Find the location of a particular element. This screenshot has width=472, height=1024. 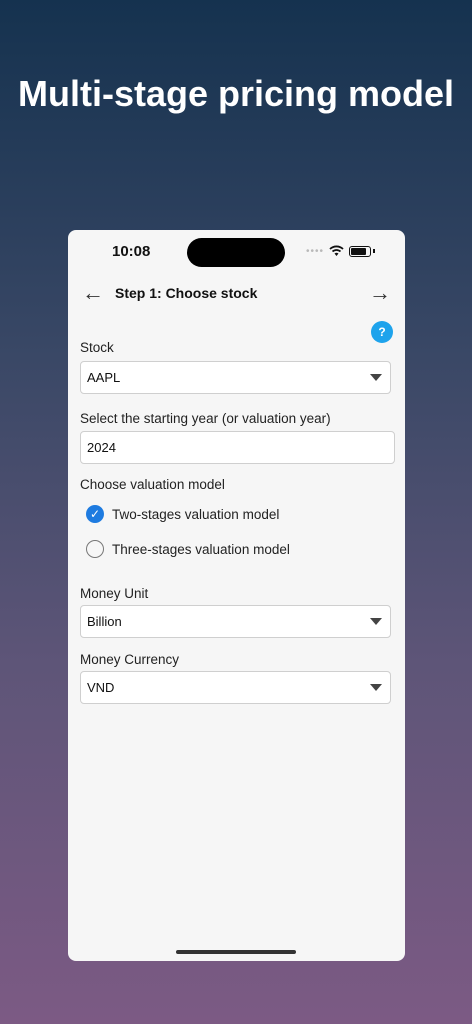

radio-unchecked-icon is located at coordinates (95, 549).